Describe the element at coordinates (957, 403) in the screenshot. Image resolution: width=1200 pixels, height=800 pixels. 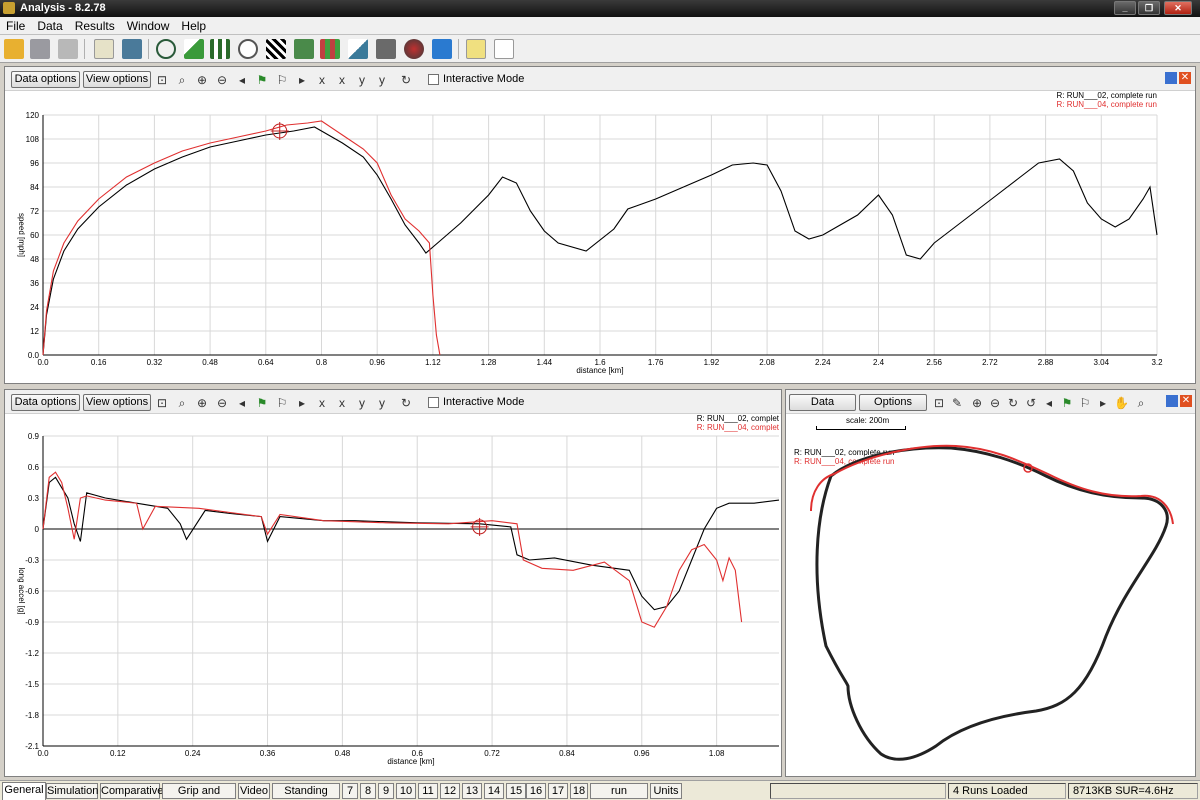
I see `edit-icon: ✎` at that location.